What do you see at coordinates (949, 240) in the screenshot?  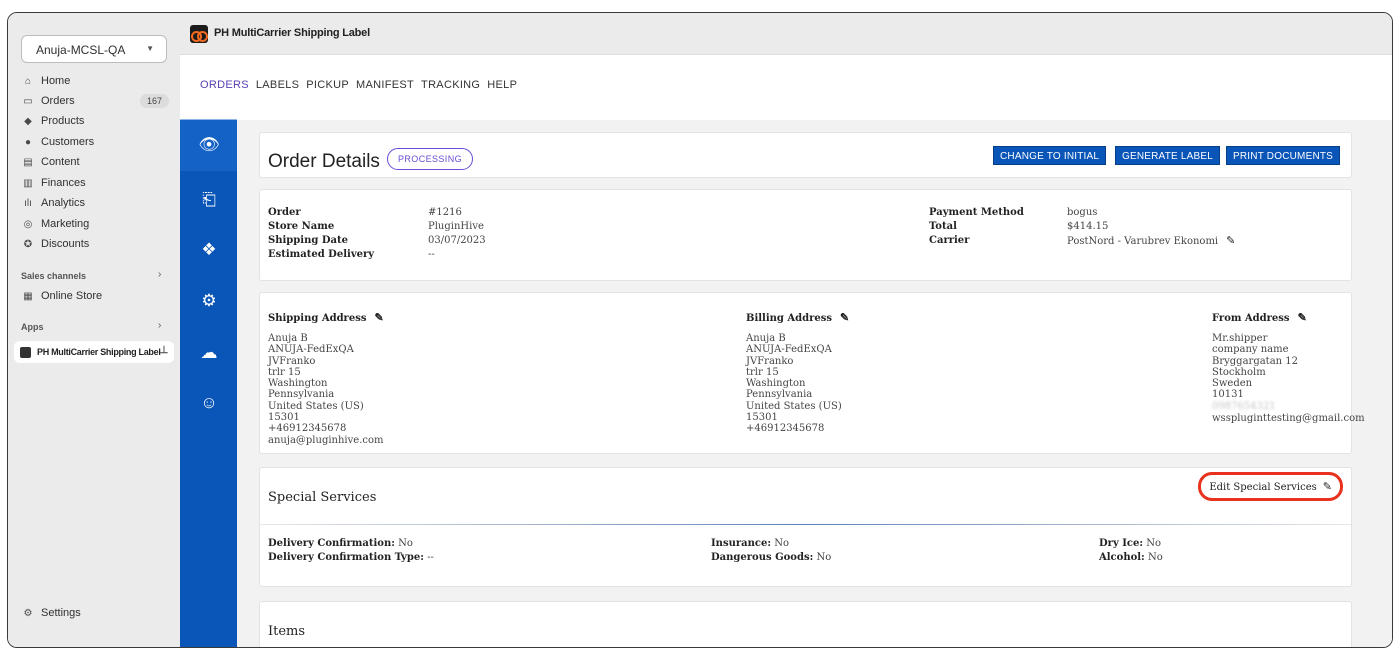 I see `carrier-label: Carrier` at bounding box center [949, 240].